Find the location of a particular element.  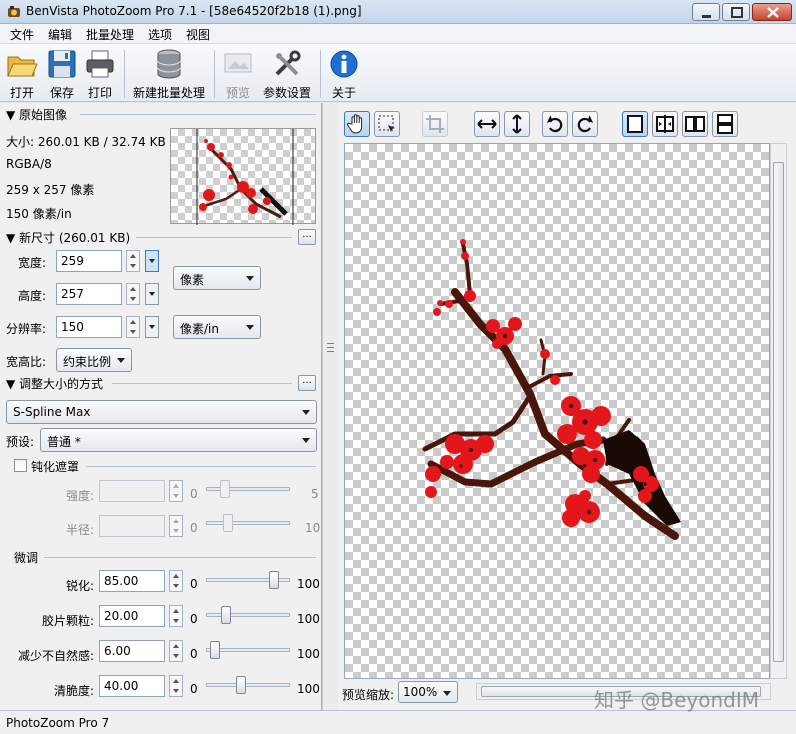

close-icon is located at coordinates (773, 12).